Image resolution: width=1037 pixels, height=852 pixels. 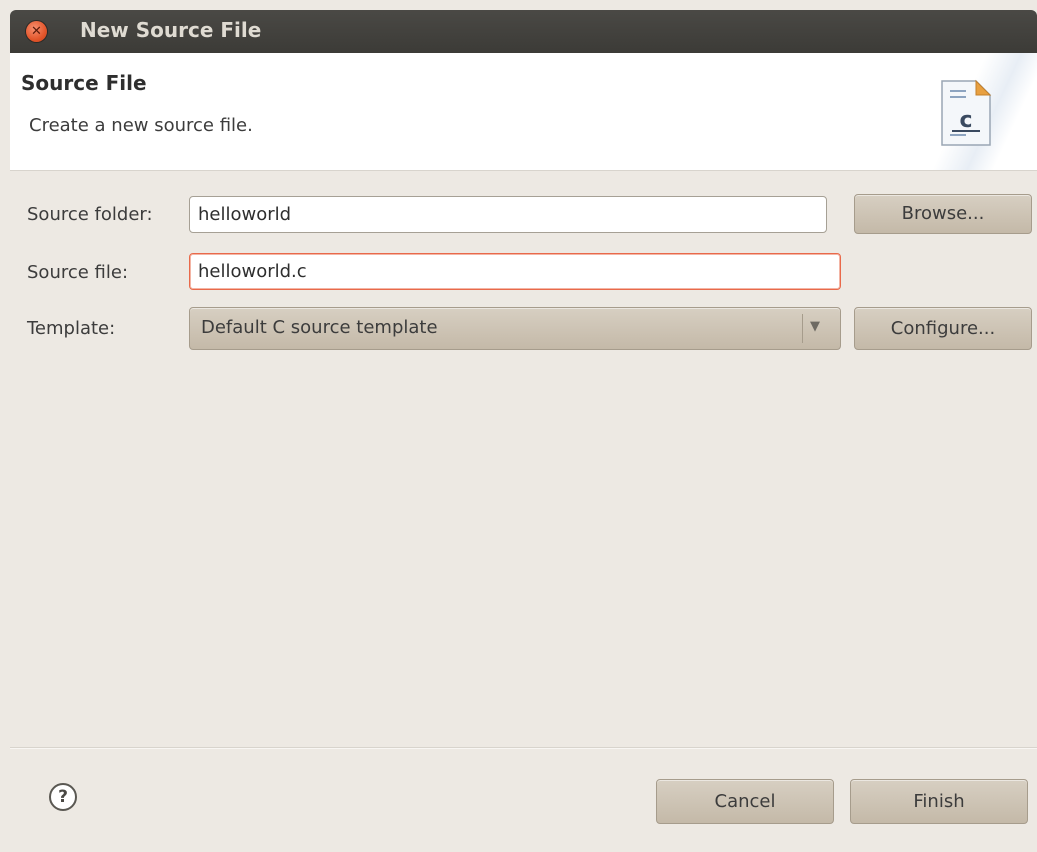 I want to click on footer-divider, so click(x=523, y=748).